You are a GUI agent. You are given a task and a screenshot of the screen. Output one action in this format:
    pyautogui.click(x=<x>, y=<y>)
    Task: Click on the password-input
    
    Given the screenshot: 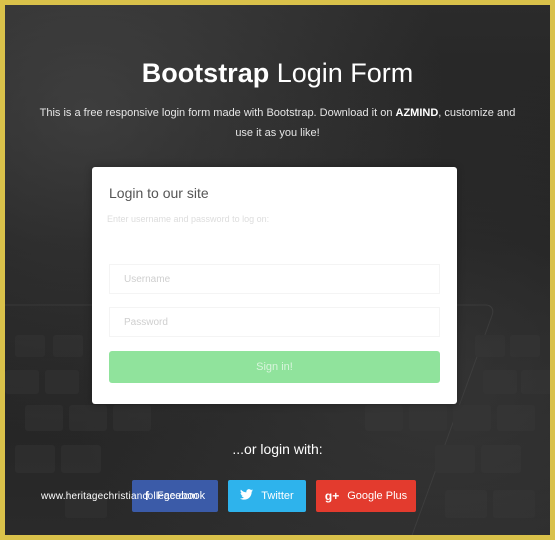 What is the action you would take?
    pyautogui.click(x=274, y=322)
    